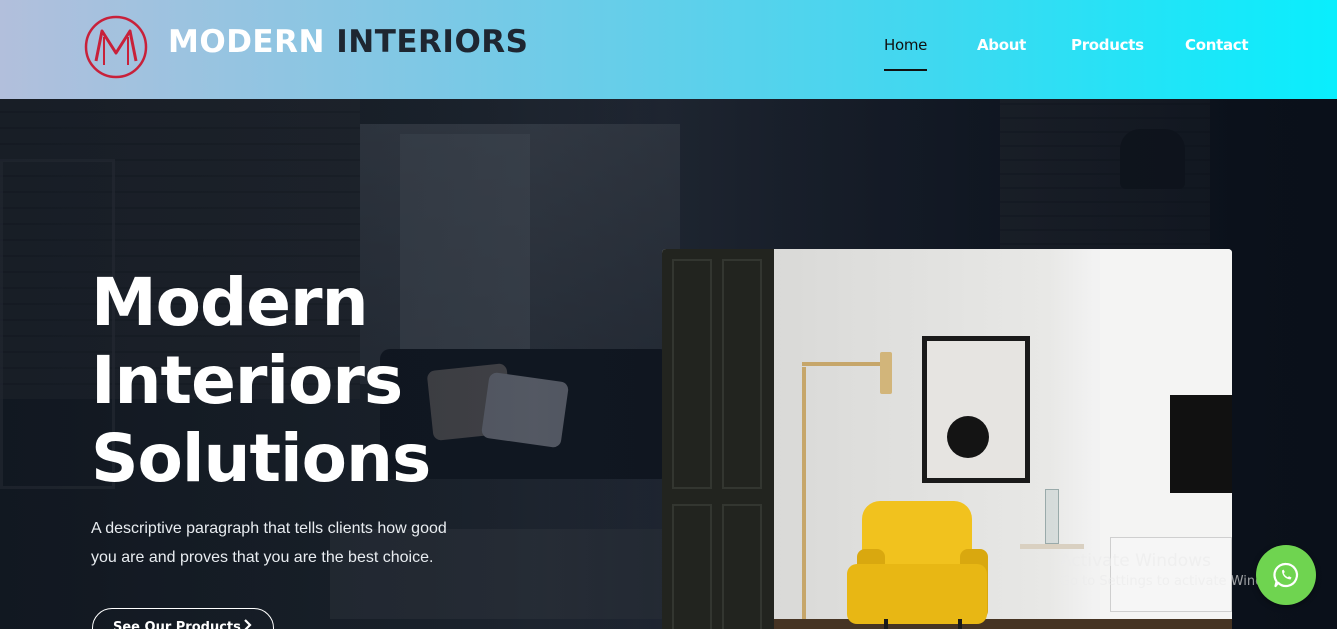 Image resolution: width=1337 pixels, height=629 pixels. What do you see at coordinates (718, 439) in the screenshot?
I see `photo-door` at bounding box center [718, 439].